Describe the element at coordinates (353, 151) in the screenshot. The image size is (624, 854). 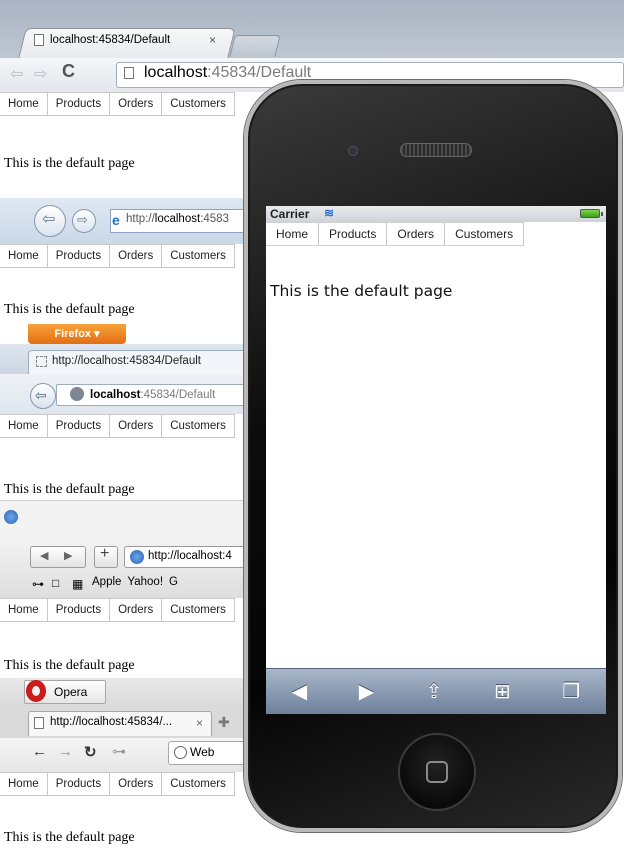
I see `camera-icon` at that location.